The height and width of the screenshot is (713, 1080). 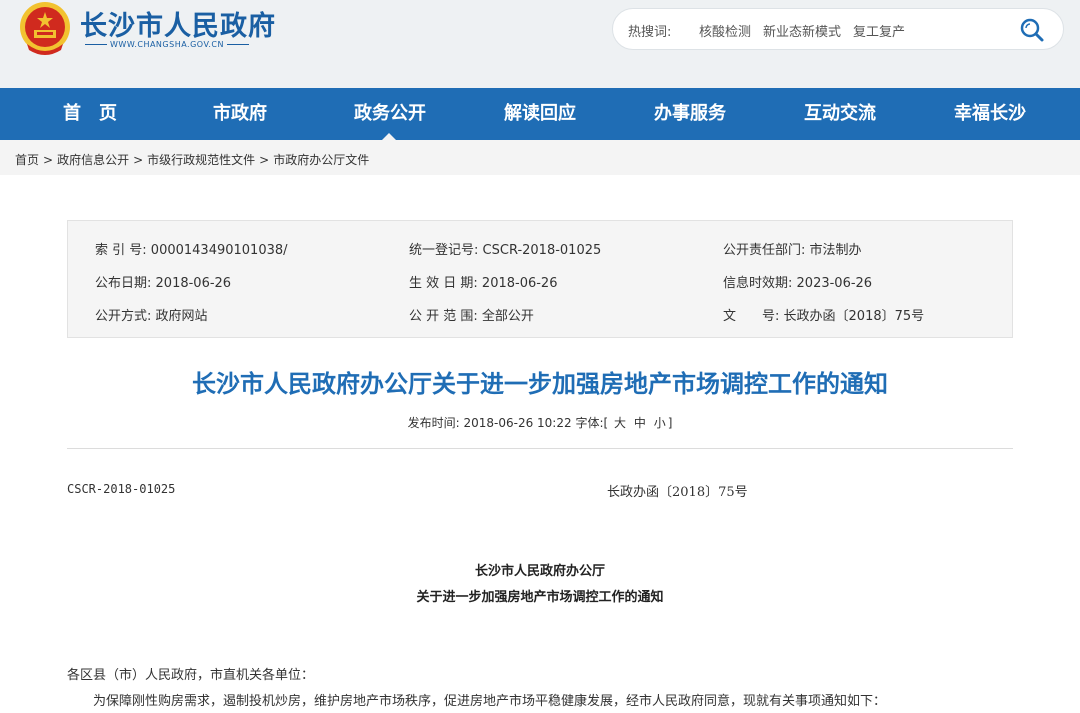 What do you see at coordinates (163, 283) in the screenshot?
I see `info-pub-date: 公布日期: 2018-06-26` at bounding box center [163, 283].